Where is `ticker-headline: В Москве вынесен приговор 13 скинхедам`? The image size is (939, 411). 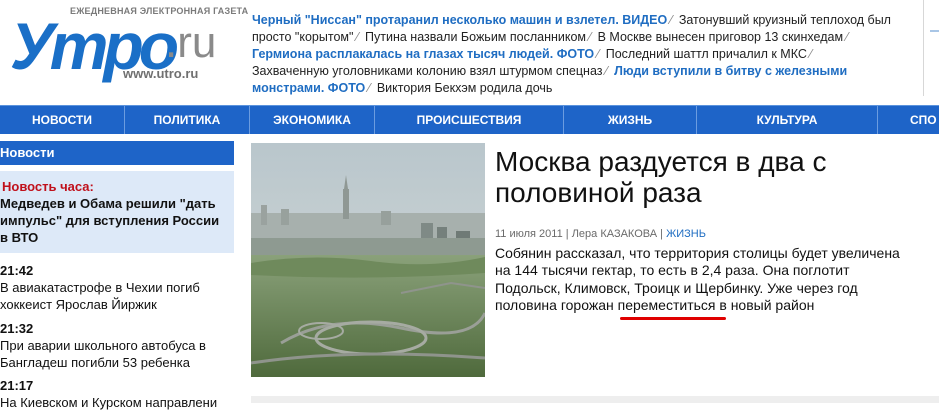
ticker-headline: В Москве вынесен приговор 13 скинхедам is located at coordinates (720, 37).